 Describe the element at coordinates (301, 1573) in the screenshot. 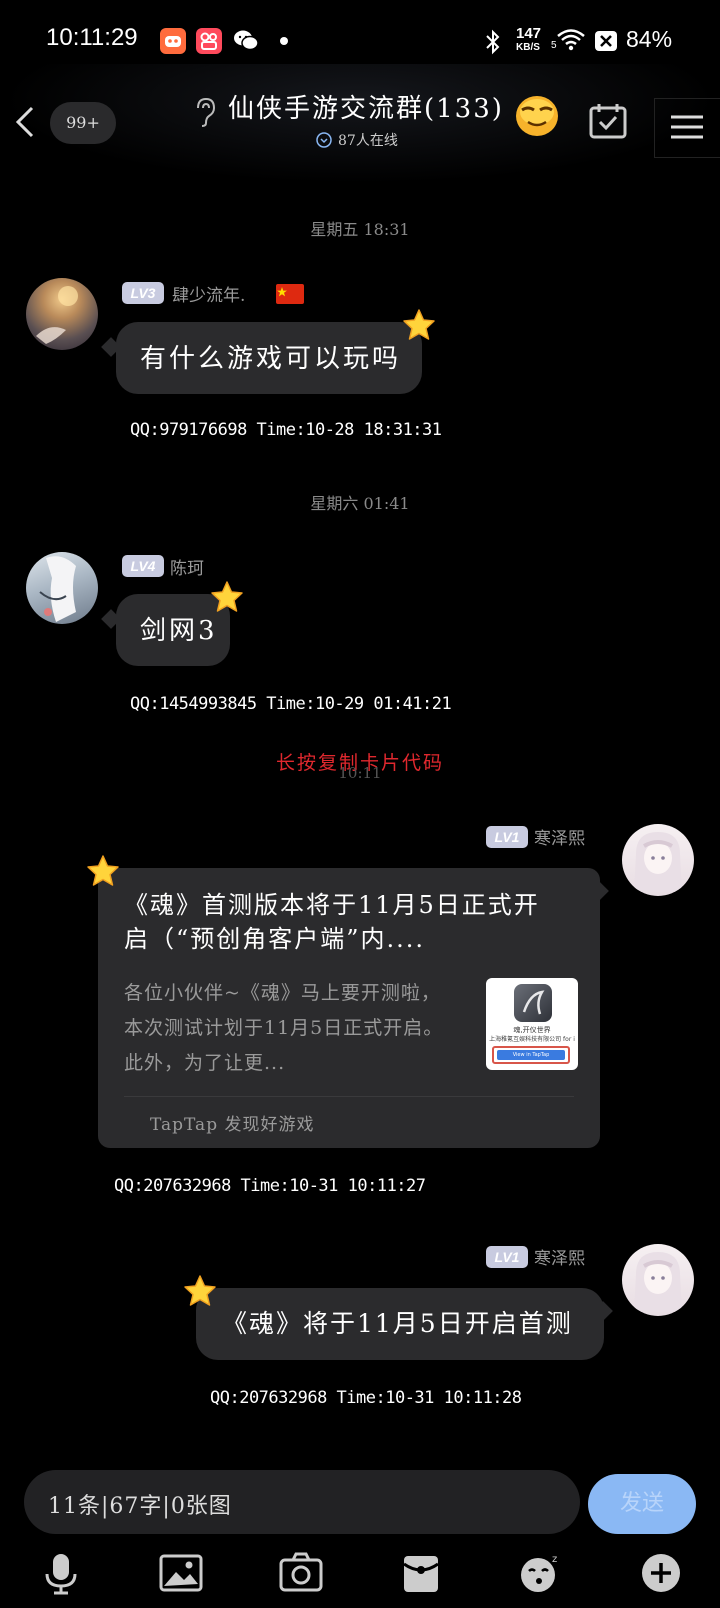

I see `camera-icon` at that location.